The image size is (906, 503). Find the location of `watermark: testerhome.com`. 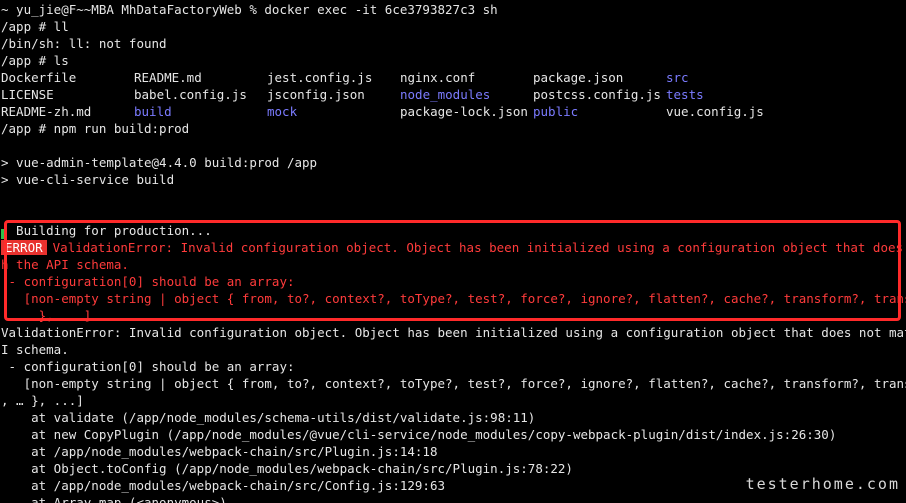

watermark: testerhome.com is located at coordinates (822, 484).